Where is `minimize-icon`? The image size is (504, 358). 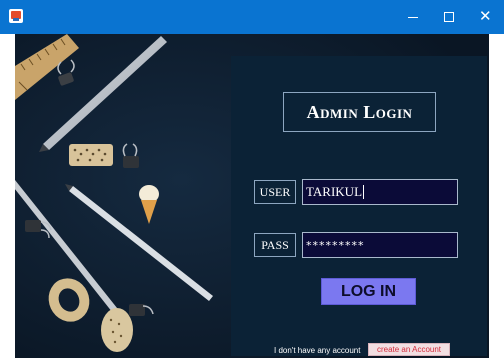
minimize-icon is located at coordinates (413, 17).